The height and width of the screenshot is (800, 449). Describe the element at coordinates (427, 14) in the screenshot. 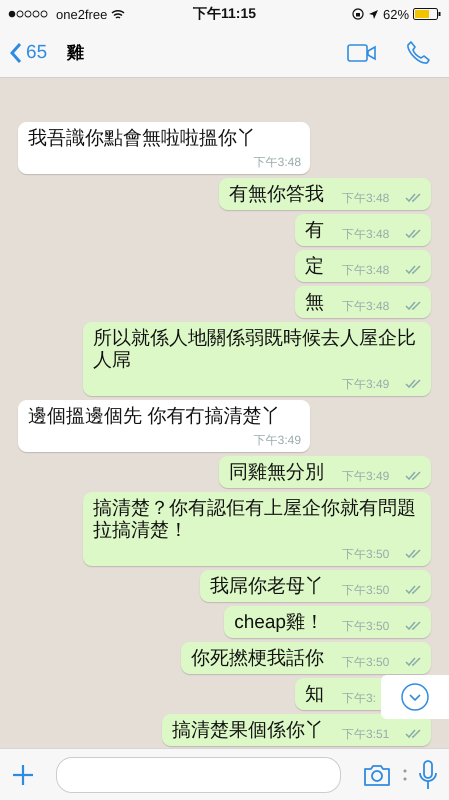

I see `battery-icon` at that location.